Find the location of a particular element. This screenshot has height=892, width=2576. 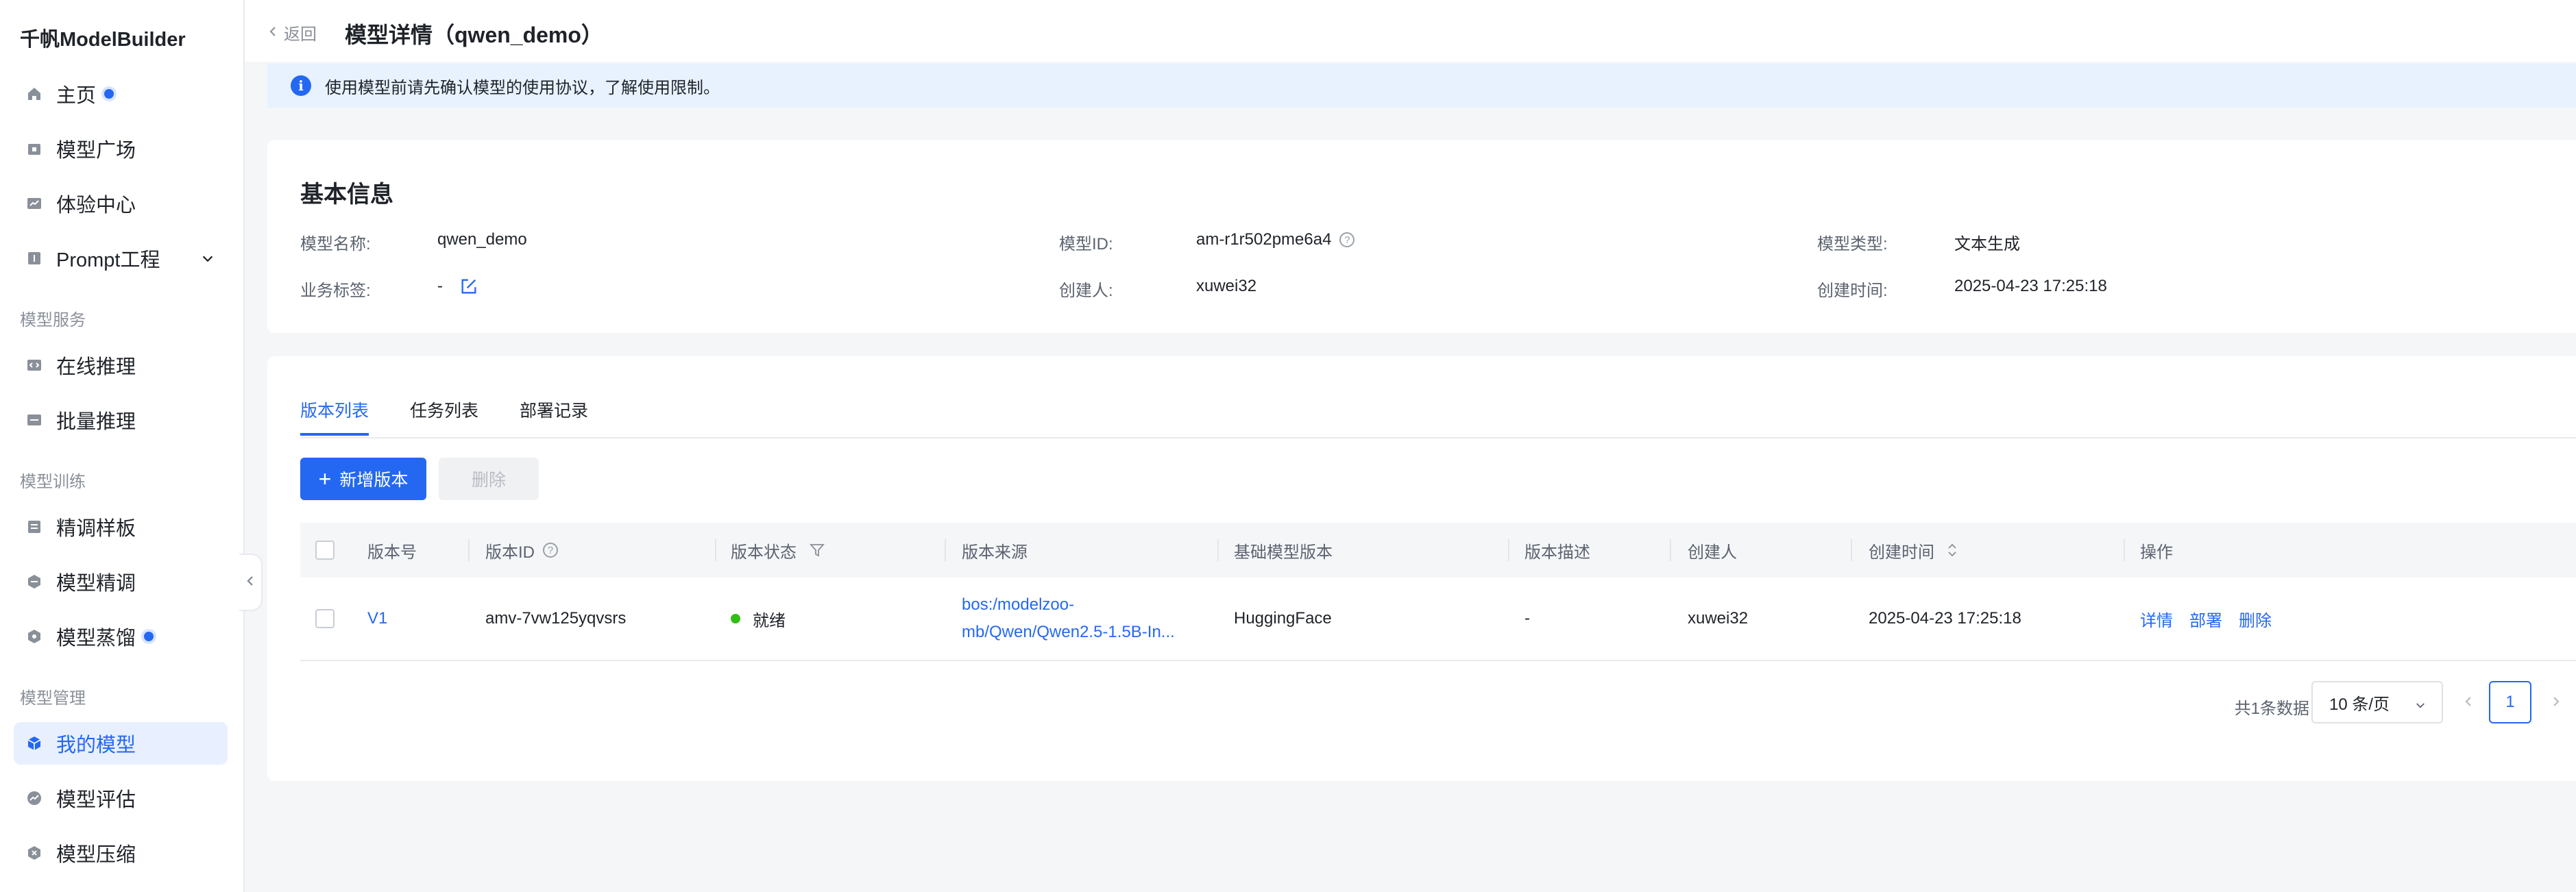

tab-bar: 版本列表 任务列表 部署记录 is located at coordinates (1438, 417).